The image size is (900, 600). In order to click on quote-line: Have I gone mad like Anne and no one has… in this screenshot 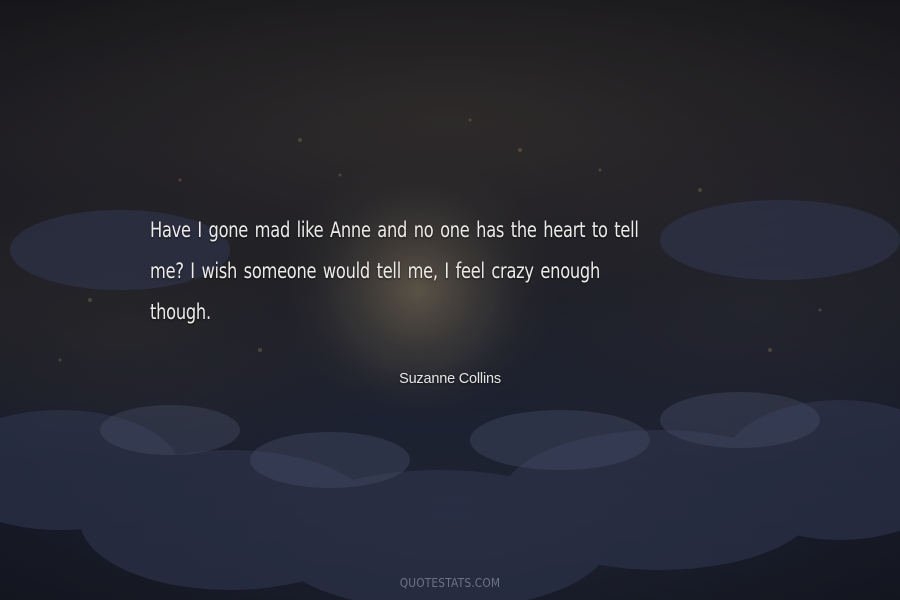, I will do `click(394, 230)`.